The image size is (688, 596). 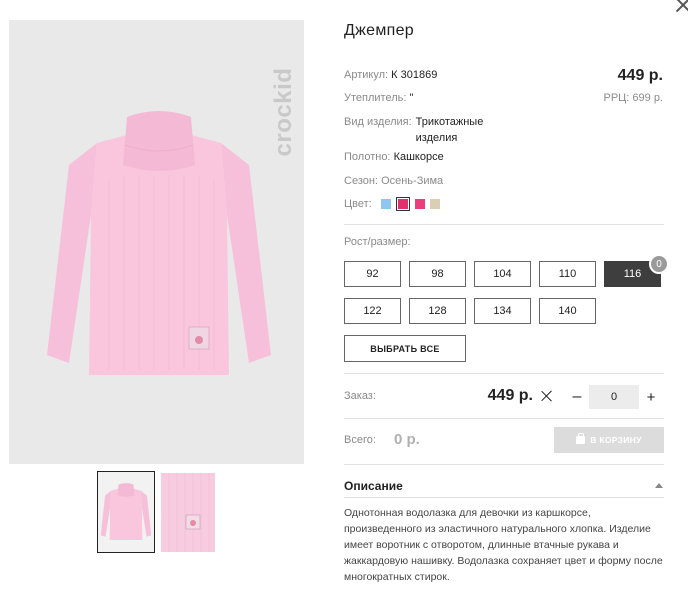 What do you see at coordinates (547, 396) in the screenshot?
I see `times-icon` at bounding box center [547, 396].